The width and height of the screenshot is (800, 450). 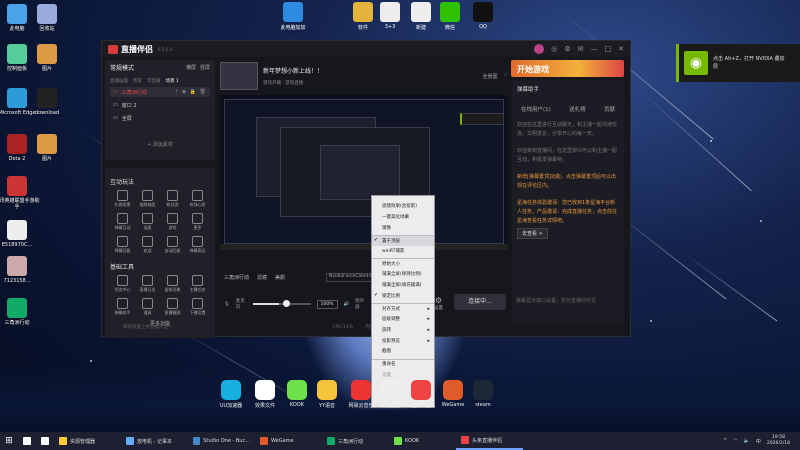 I want to click on interactive-tool: 自动回复, so click(x=172, y=245).